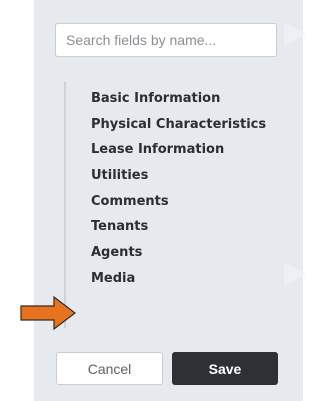 The width and height of the screenshot is (320, 401). I want to click on nav-item-comments: Comments, so click(178, 202).